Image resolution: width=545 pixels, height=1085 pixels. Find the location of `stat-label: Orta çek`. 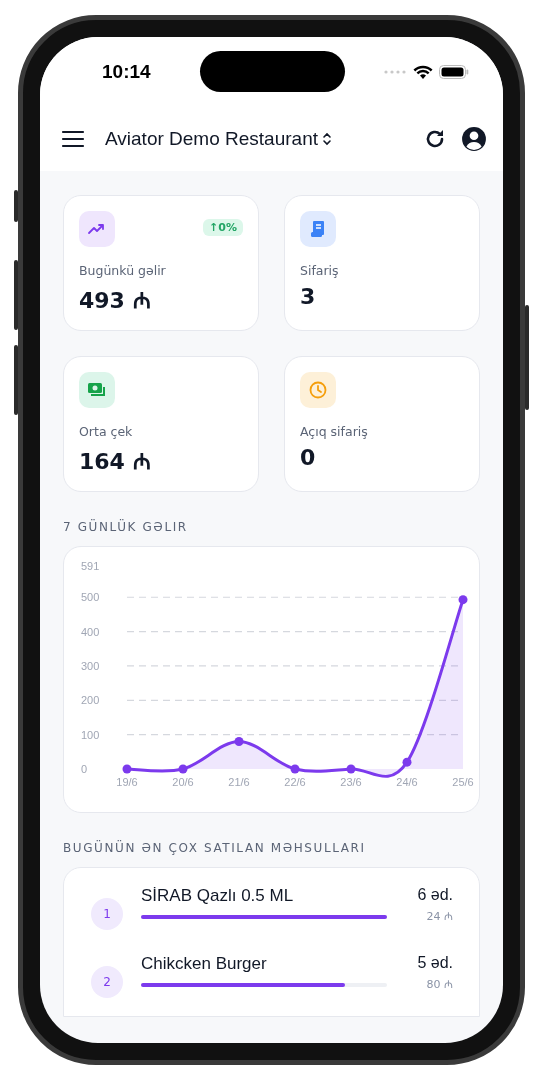

stat-label: Orta çek is located at coordinates (106, 431).